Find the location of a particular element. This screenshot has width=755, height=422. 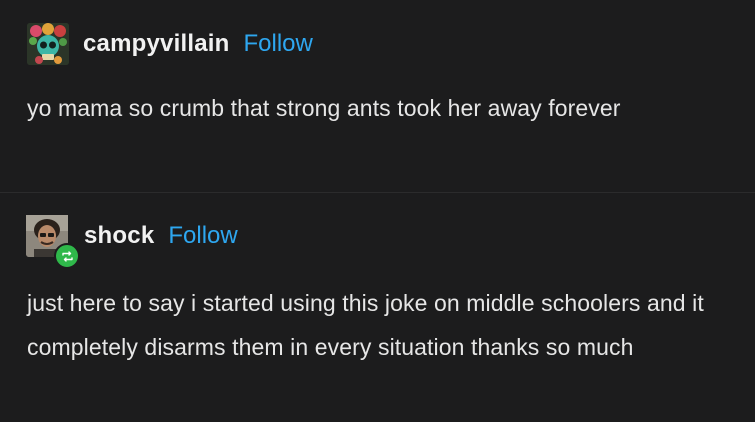

reblog-icon is located at coordinates (67, 256).